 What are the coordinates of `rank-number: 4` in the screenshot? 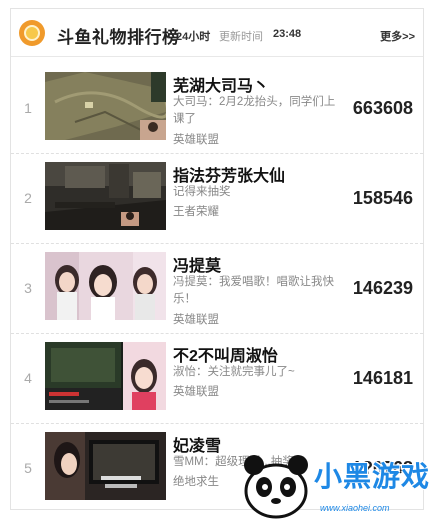 It's located at (28, 378).